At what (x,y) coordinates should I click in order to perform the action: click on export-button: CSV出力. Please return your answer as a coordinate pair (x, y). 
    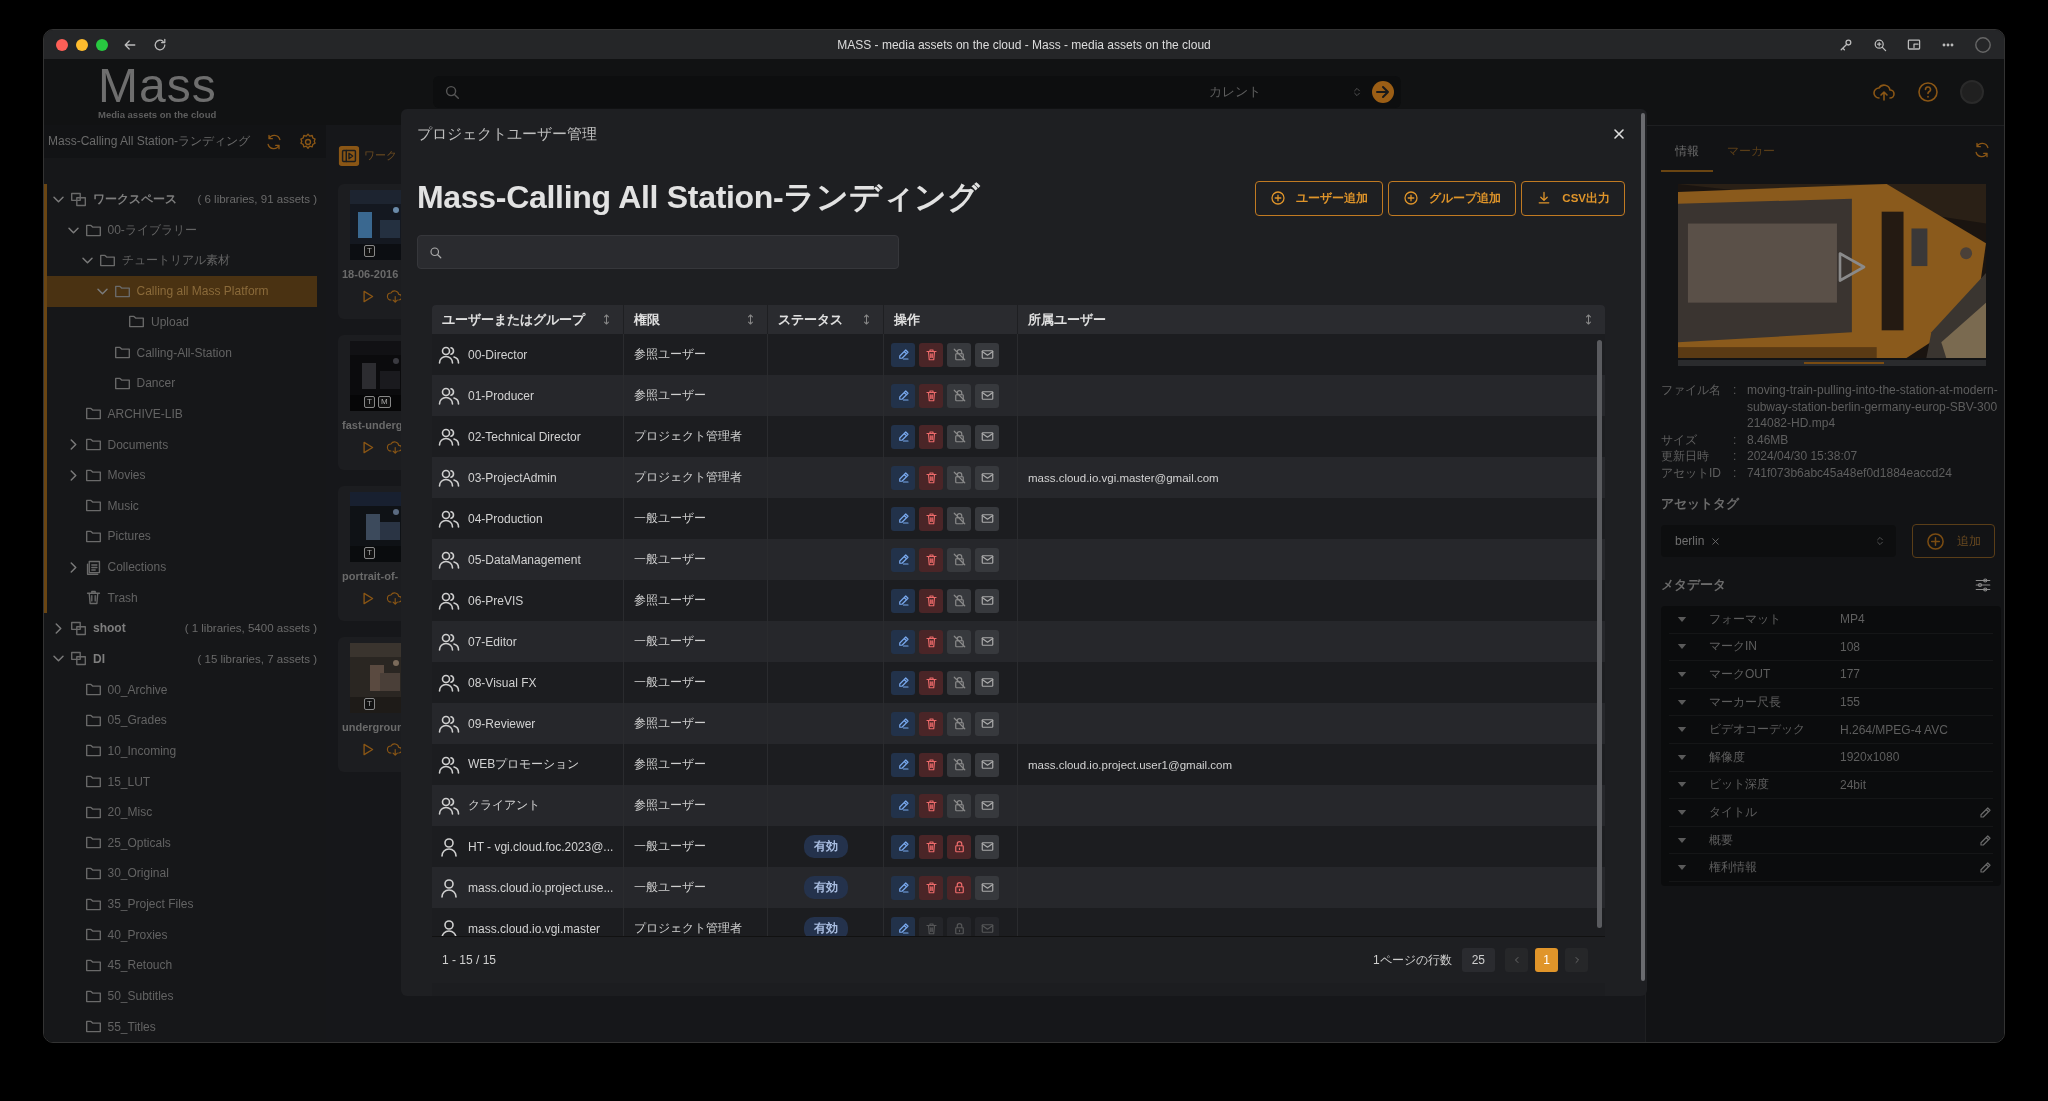
    Looking at the image, I should click on (1573, 198).